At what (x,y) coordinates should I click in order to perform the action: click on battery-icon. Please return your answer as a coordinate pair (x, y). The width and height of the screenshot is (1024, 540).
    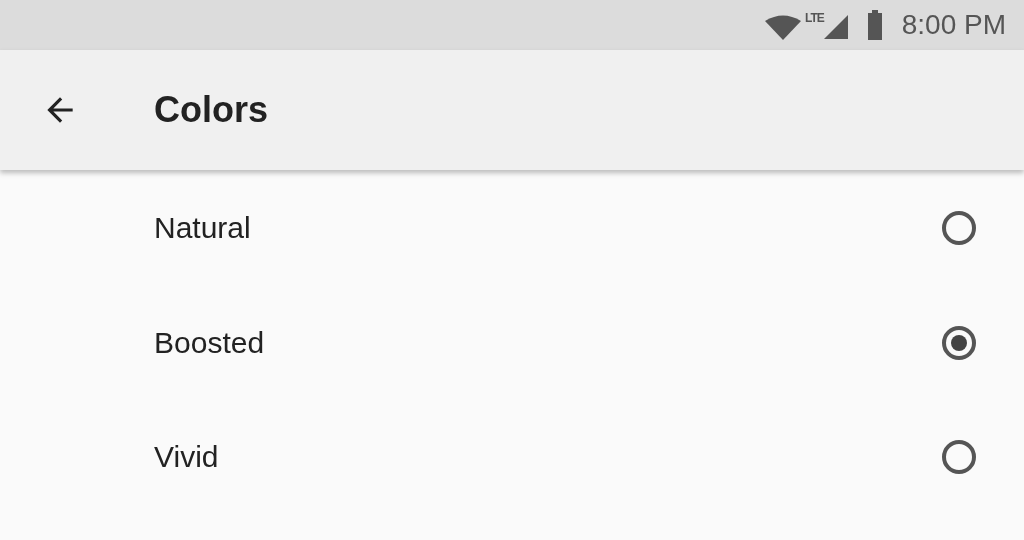
    Looking at the image, I should click on (874, 25).